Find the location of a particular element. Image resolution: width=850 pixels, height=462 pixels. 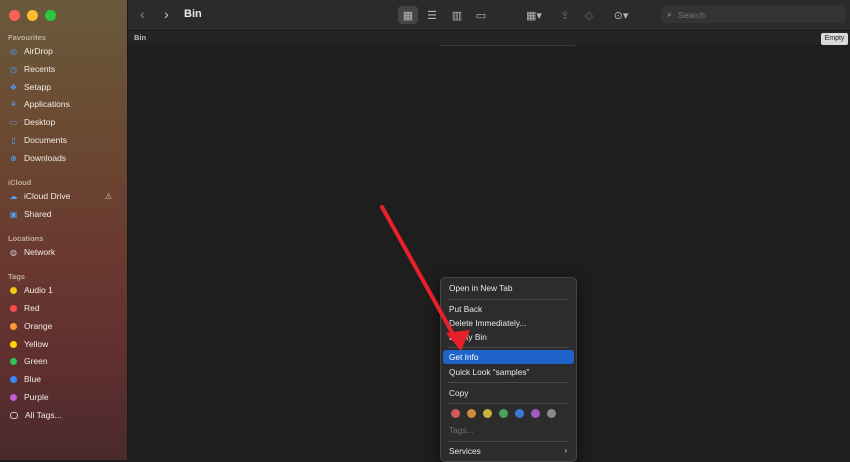

tag-green-swatch is located at coordinates (503, 413).